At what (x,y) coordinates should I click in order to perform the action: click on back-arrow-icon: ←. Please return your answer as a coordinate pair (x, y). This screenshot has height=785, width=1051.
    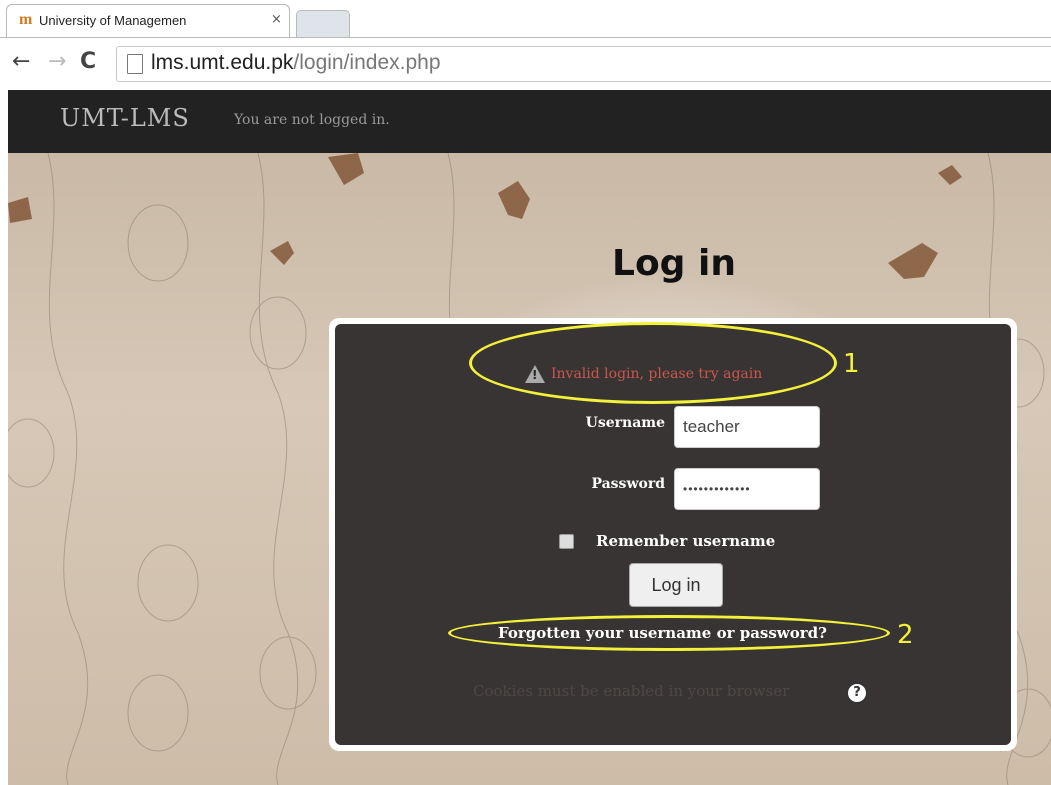
    Looking at the image, I should click on (21, 62).